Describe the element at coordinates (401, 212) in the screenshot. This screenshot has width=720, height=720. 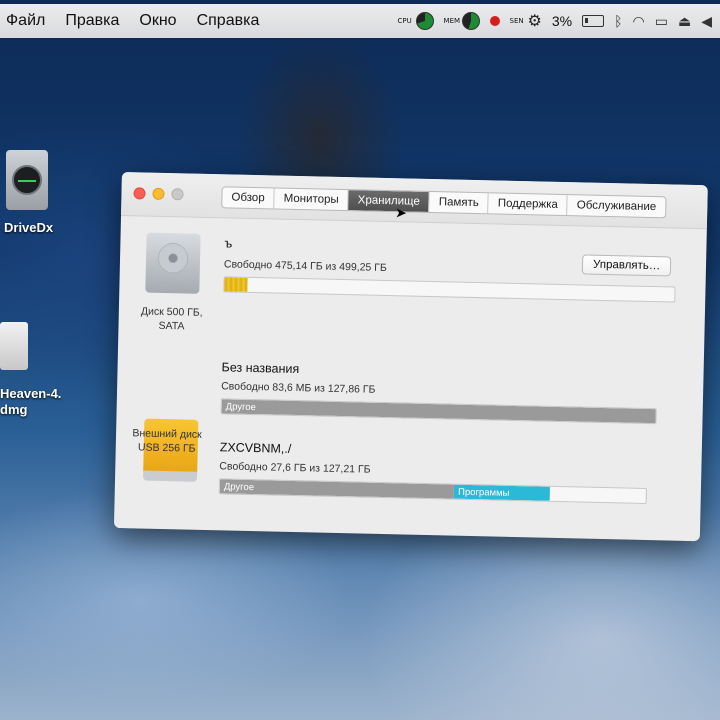
I see `mouse-cursor-icon: ➤` at that location.